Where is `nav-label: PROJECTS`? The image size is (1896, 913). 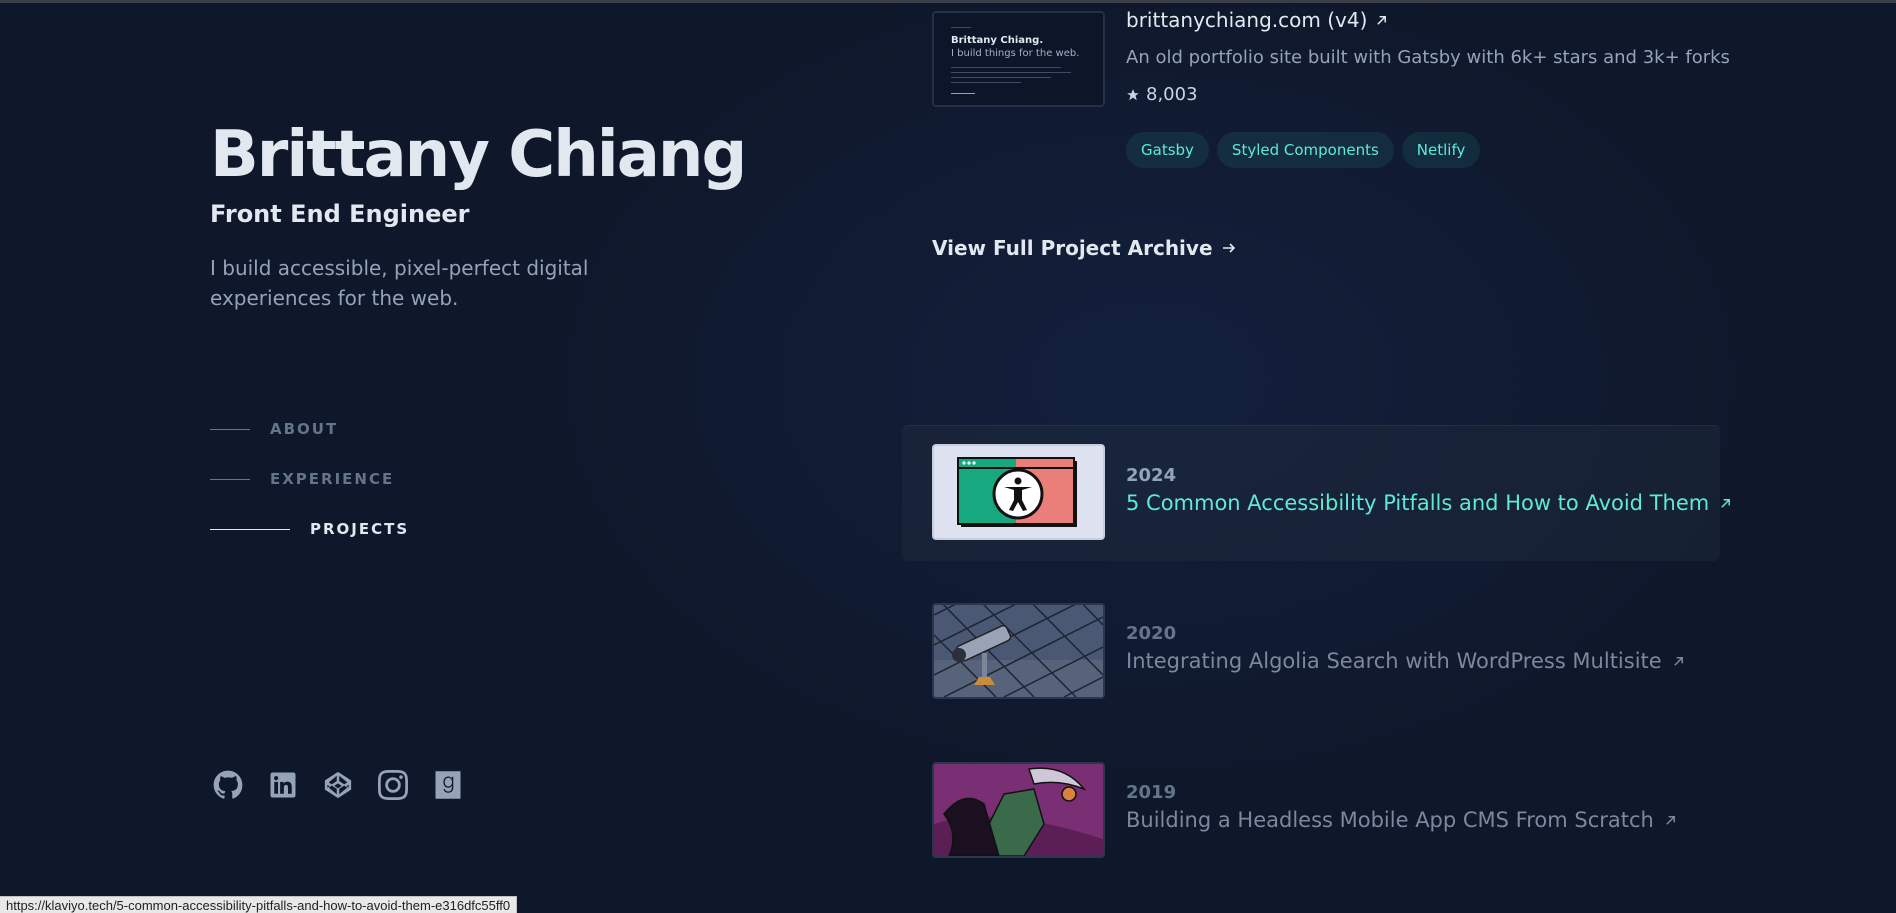 nav-label: PROJECTS is located at coordinates (360, 529).